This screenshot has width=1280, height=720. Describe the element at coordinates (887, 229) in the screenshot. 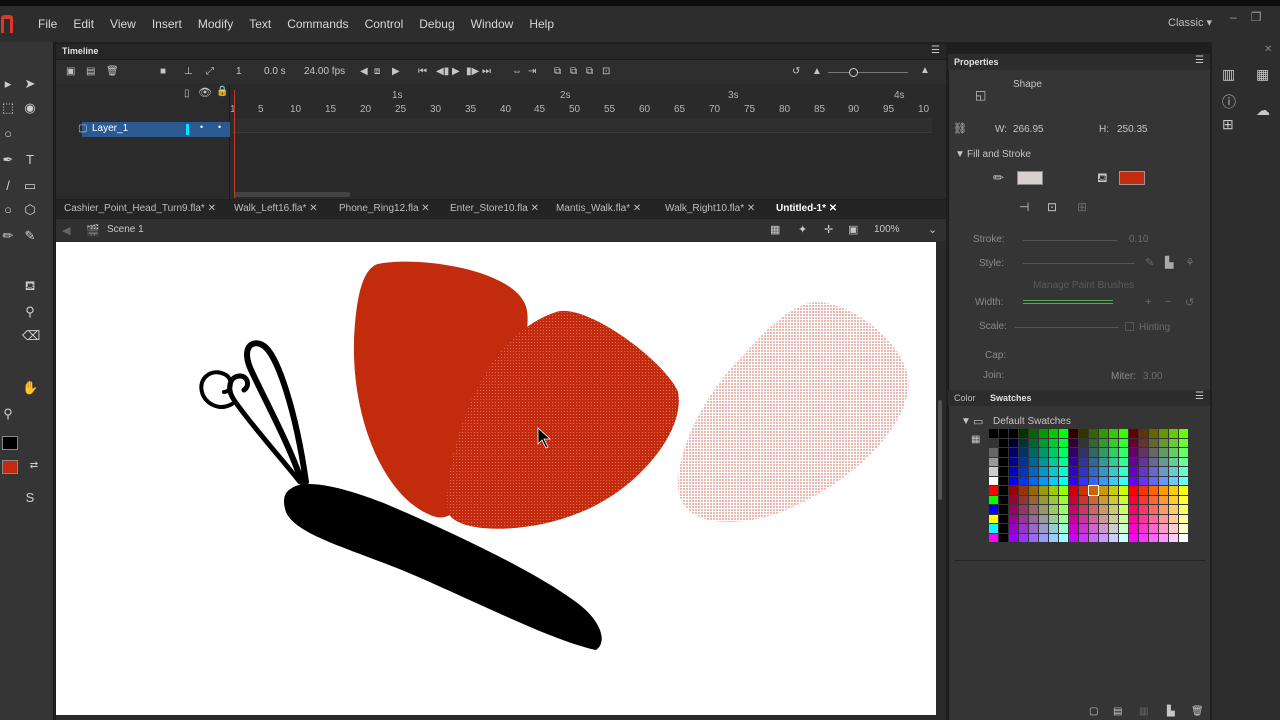

I see `zoom-level: 100%` at that location.